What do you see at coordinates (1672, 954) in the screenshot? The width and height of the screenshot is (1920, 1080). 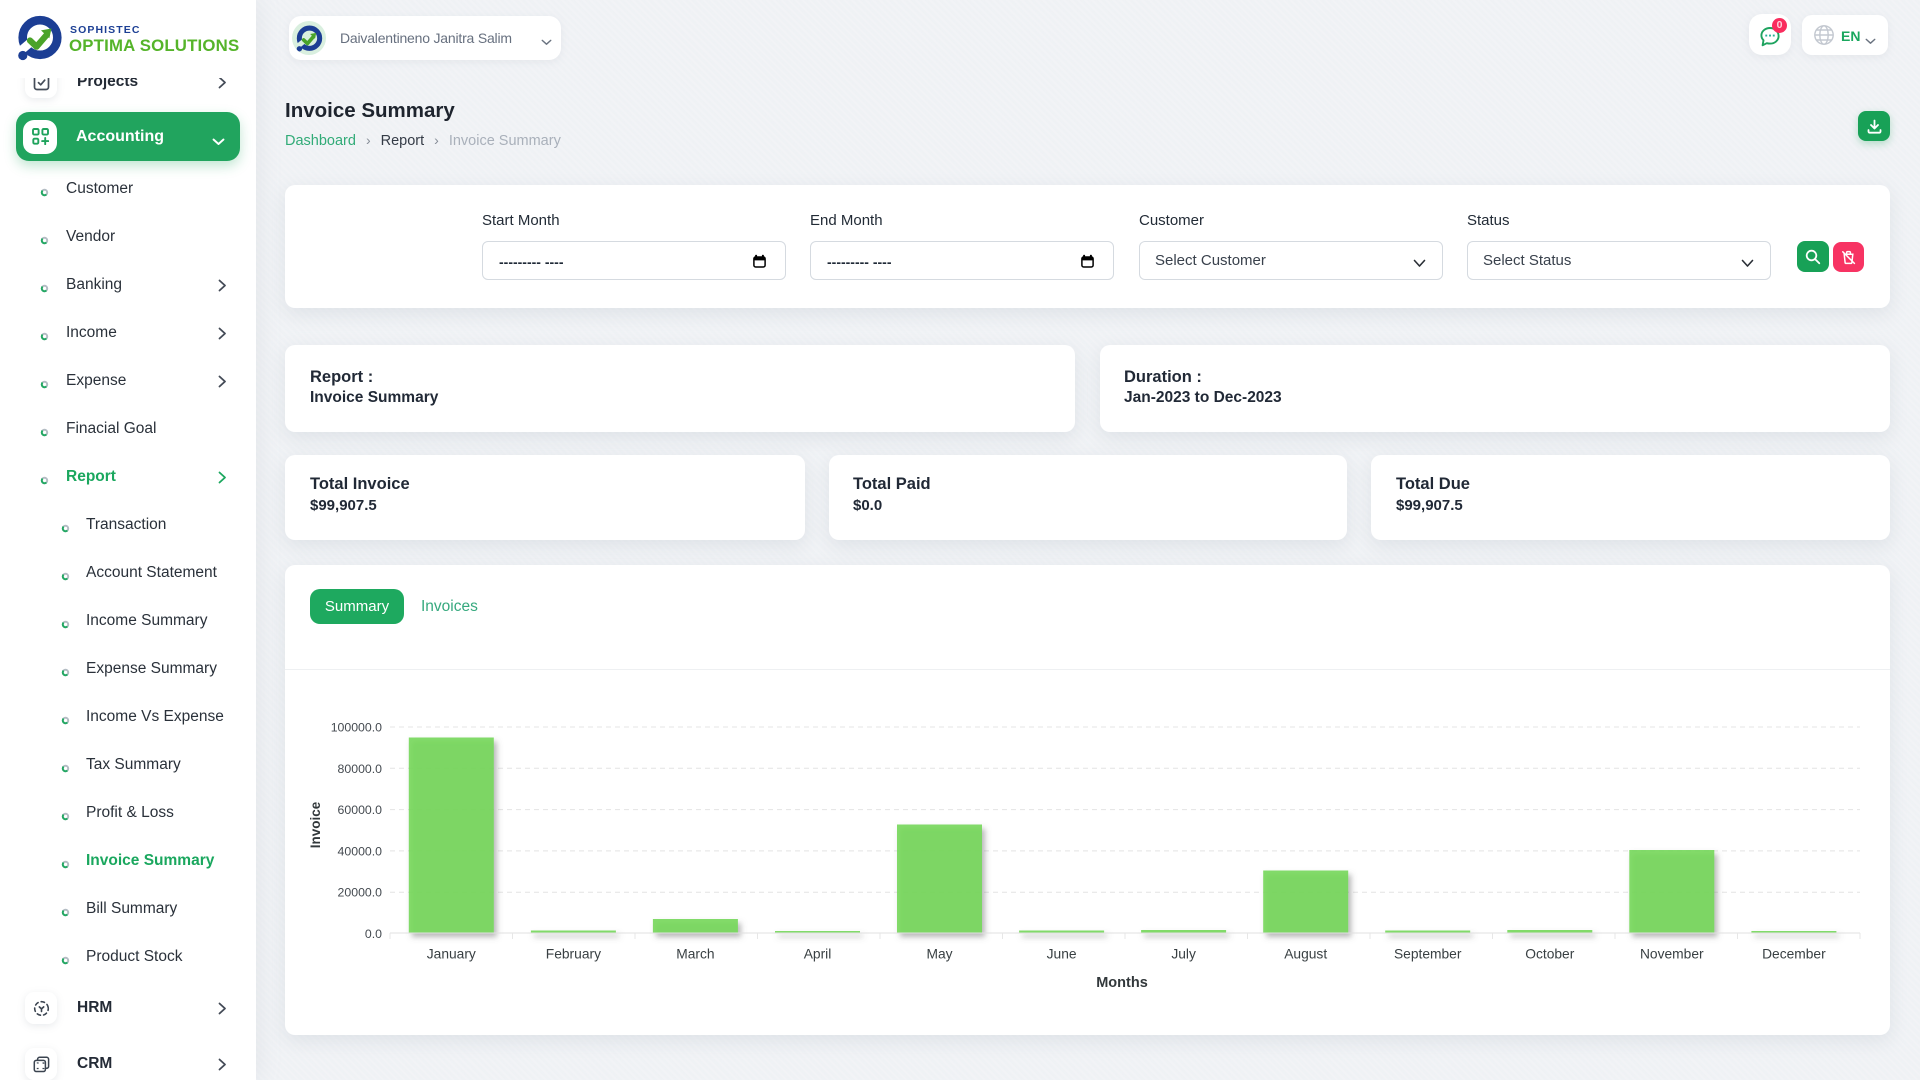 I see `svg-text: November` at bounding box center [1672, 954].